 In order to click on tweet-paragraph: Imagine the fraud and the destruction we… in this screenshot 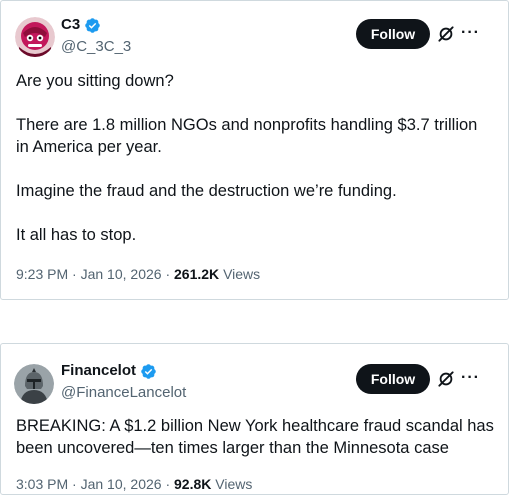, I will do `click(206, 191)`.